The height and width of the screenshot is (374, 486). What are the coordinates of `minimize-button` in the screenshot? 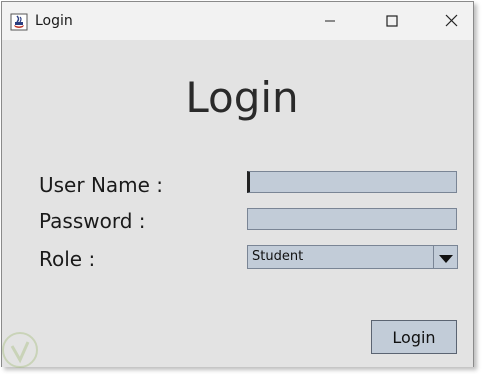 It's located at (330, 21).